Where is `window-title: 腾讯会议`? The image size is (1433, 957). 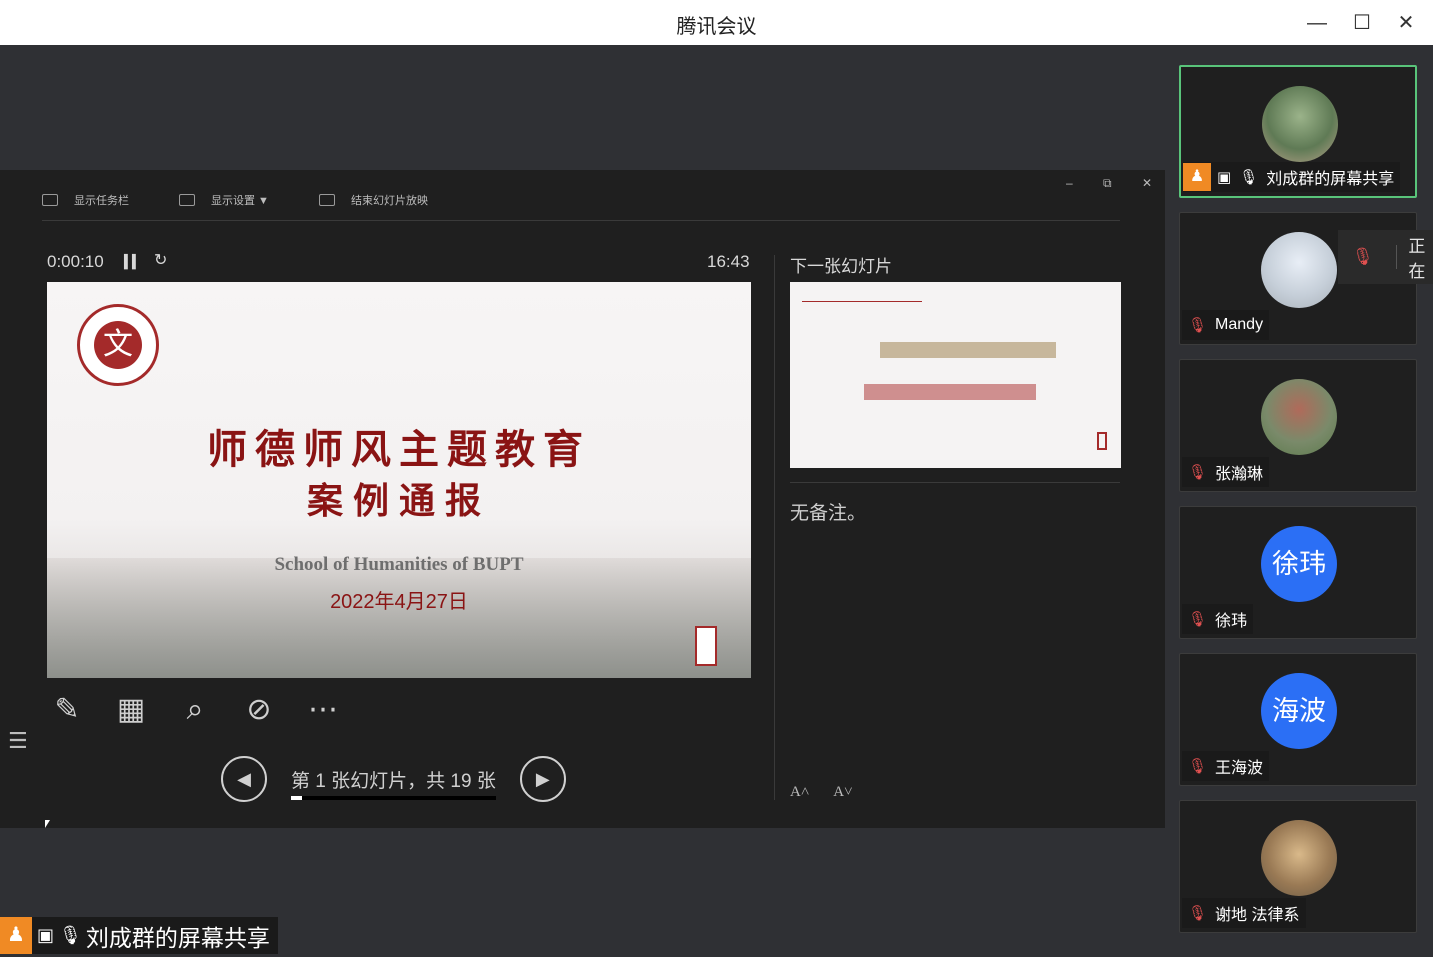
window-title: 腾讯会议 is located at coordinates (716, 27).